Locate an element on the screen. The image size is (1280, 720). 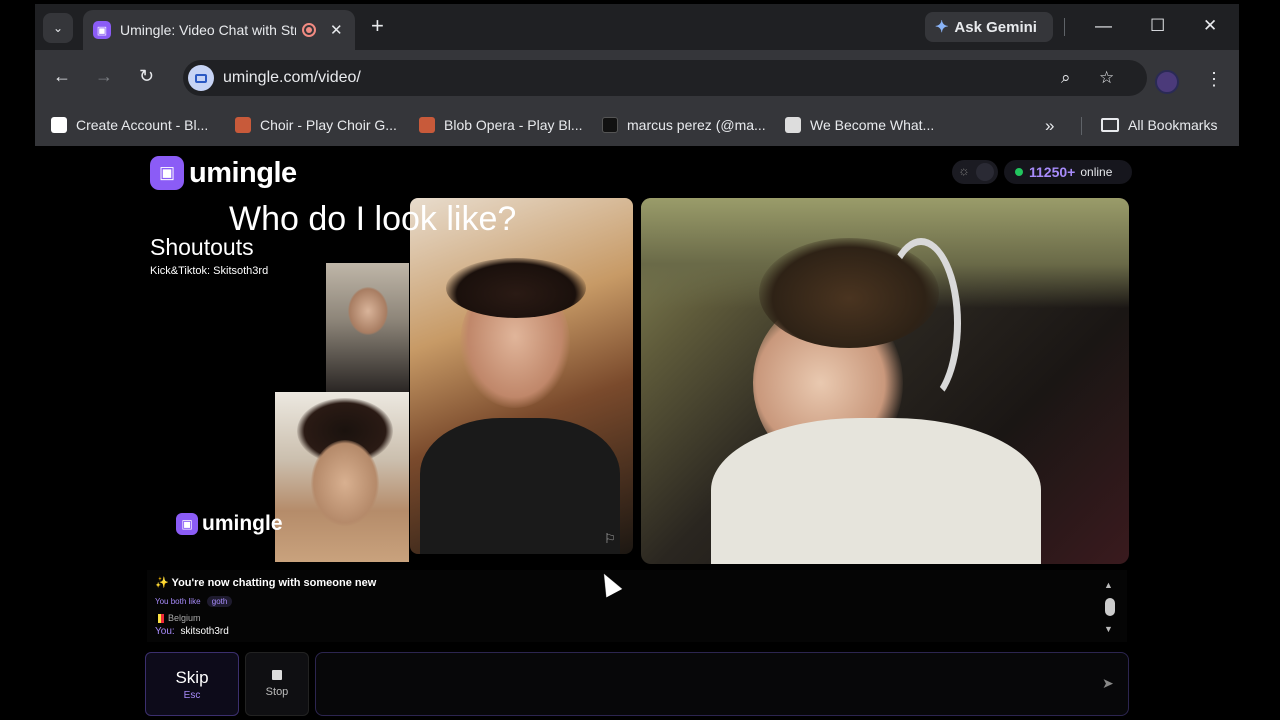
both-like-label: You both like is located at coordinates (178, 601).